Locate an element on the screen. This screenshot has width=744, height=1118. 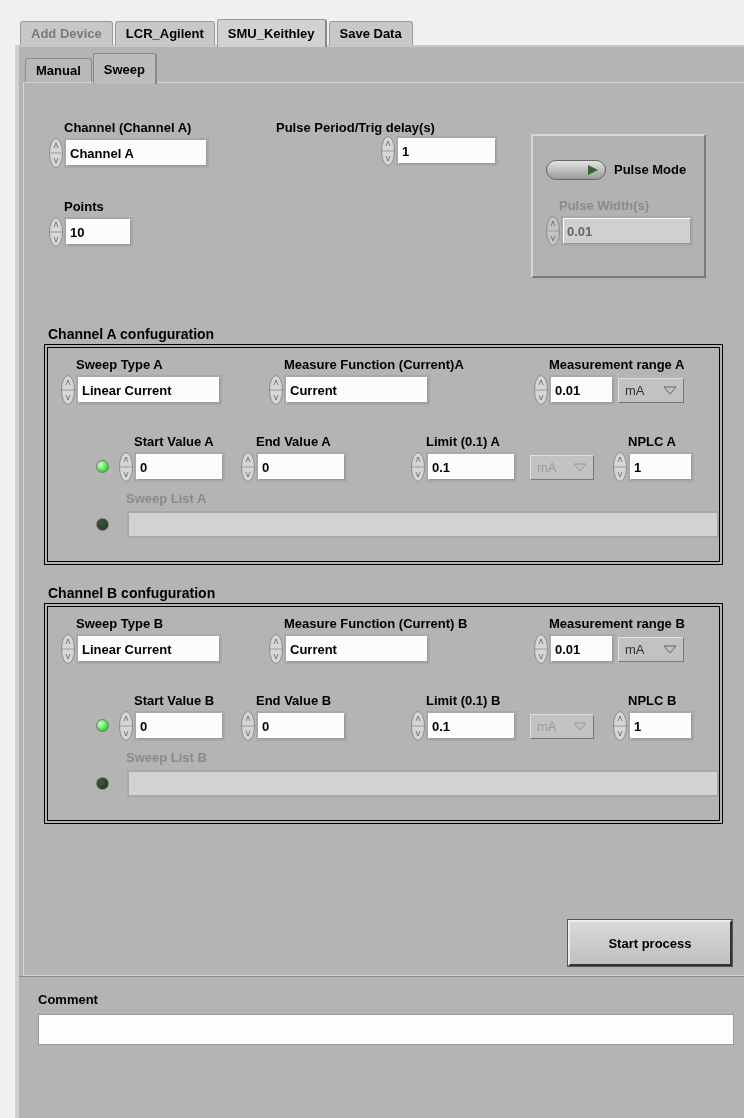
section-title: Channel A confuguration is located at coordinates (132, 334).